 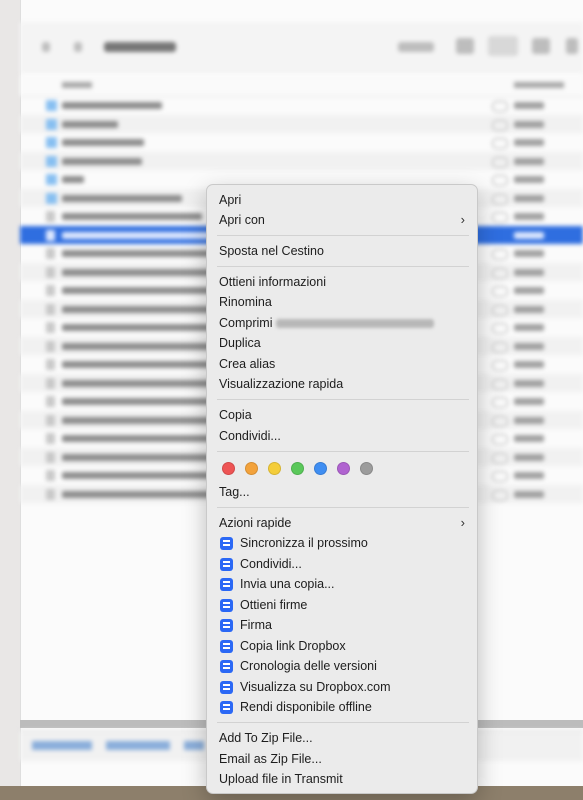 What do you see at coordinates (342, 605) in the screenshot?
I see `menu-item-dropbox-get-signatures: Ottieni firme` at bounding box center [342, 605].